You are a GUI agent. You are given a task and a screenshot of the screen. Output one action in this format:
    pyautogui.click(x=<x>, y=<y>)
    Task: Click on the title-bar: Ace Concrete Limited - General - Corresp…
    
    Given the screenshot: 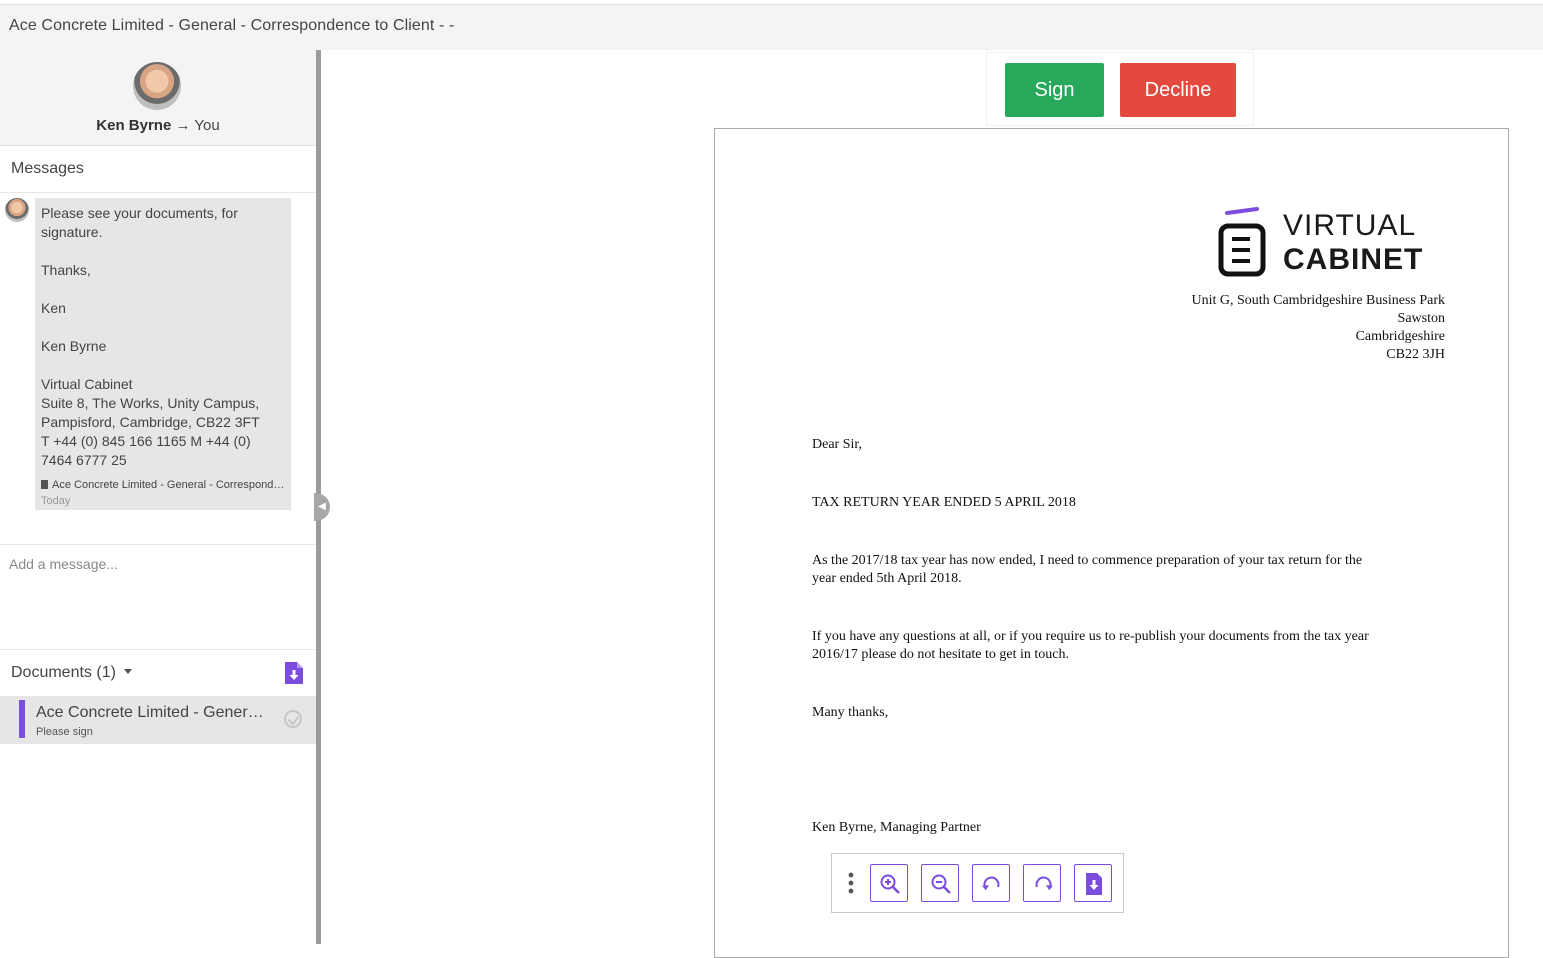 What is the action you would take?
    pyautogui.click(x=771, y=27)
    